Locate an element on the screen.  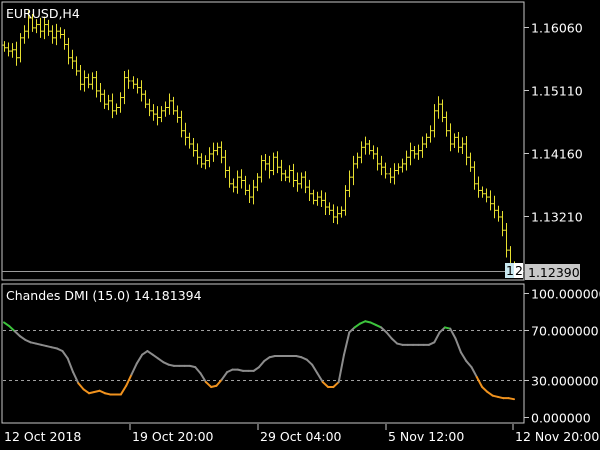
current-bar-tag-1: 1 is located at coordinates (510, 270).